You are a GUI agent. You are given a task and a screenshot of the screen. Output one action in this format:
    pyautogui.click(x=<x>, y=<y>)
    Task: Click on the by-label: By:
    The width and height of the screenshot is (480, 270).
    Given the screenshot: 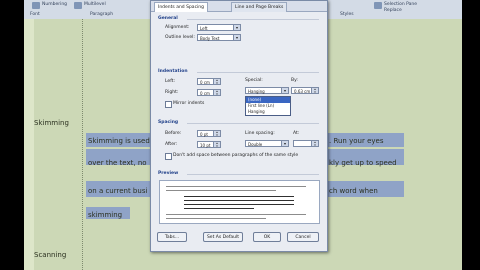 What is the action you would take?
    pyautogui.click(x=294, y=80)
    